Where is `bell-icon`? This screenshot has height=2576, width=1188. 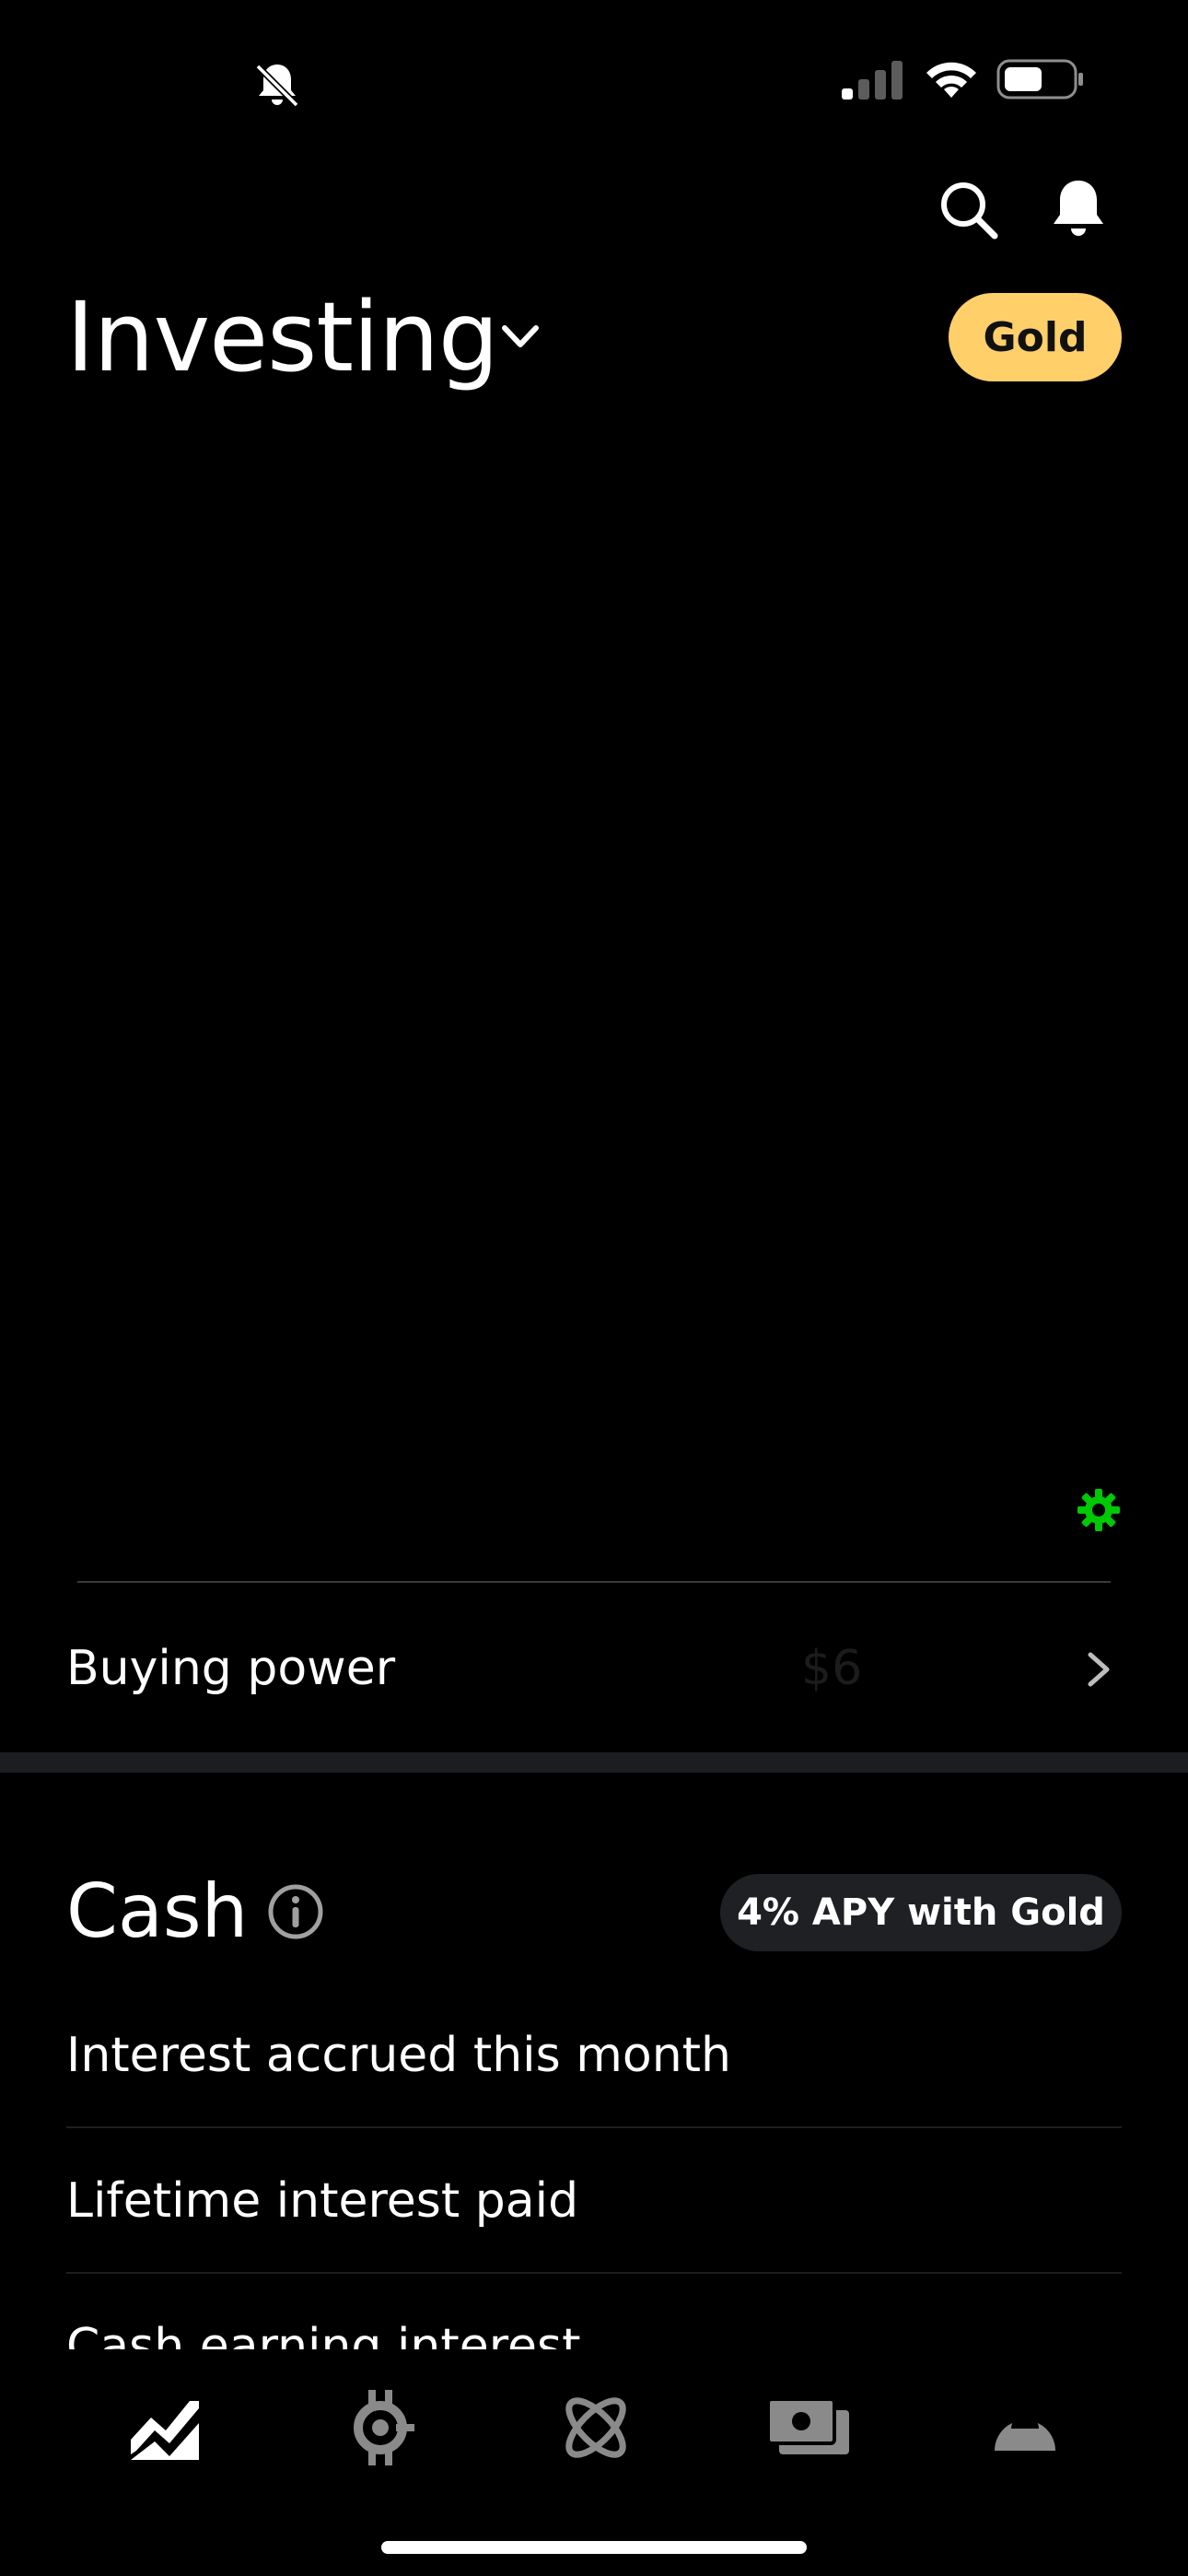 bell-icon is located at coordinates (1078, 209).